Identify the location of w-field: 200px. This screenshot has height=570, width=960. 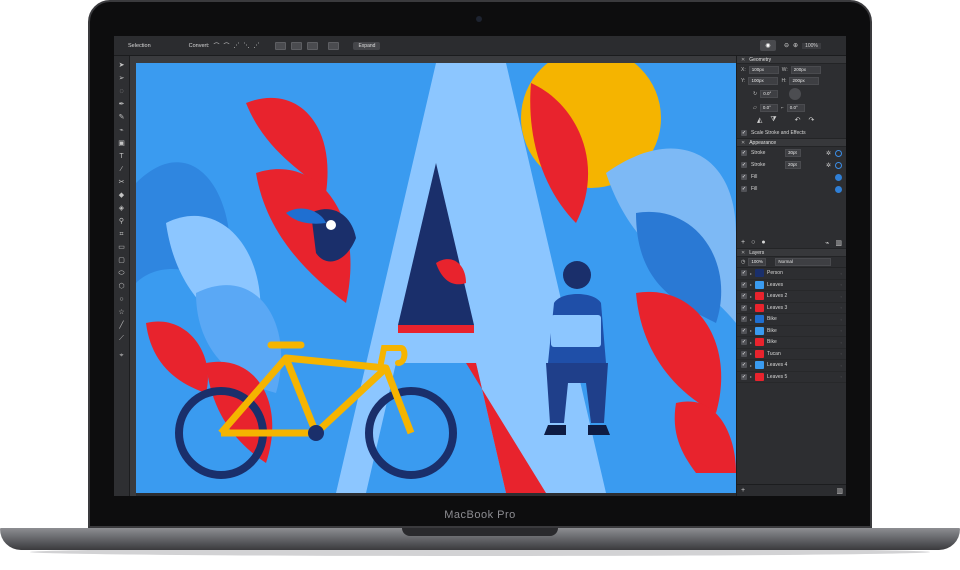
(805, 69).